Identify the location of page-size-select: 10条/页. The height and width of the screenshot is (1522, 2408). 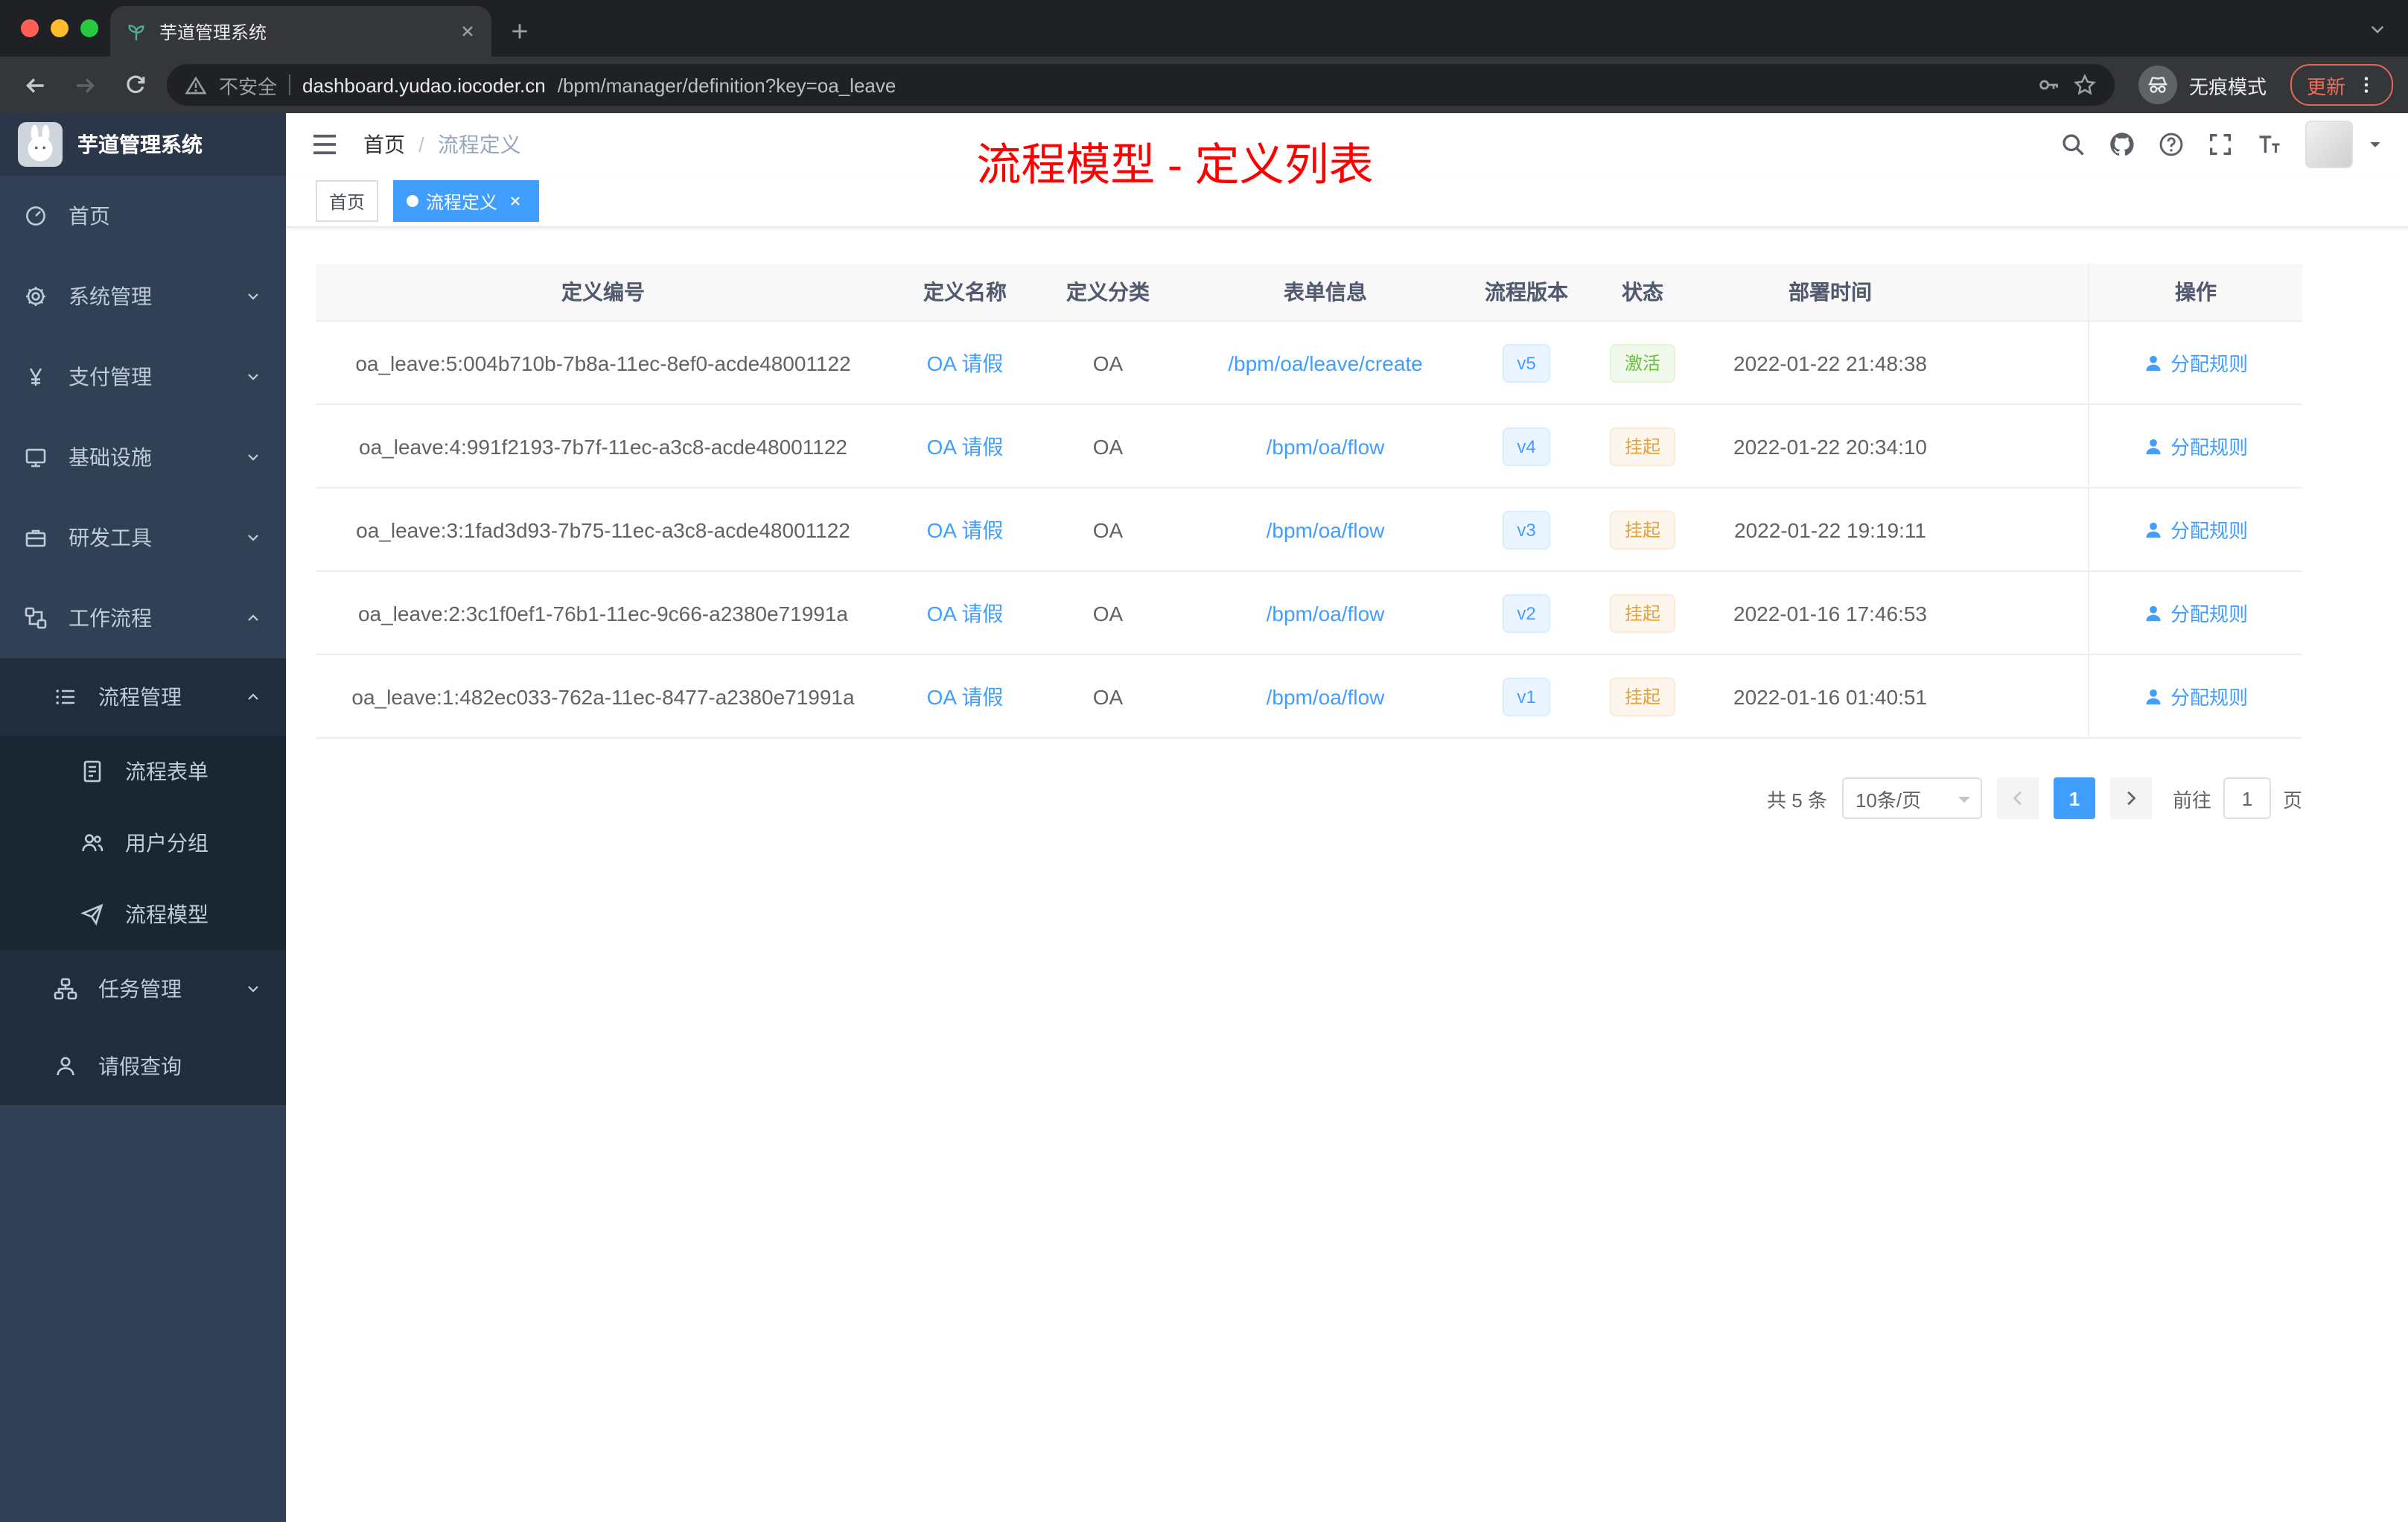
(1911, 798).